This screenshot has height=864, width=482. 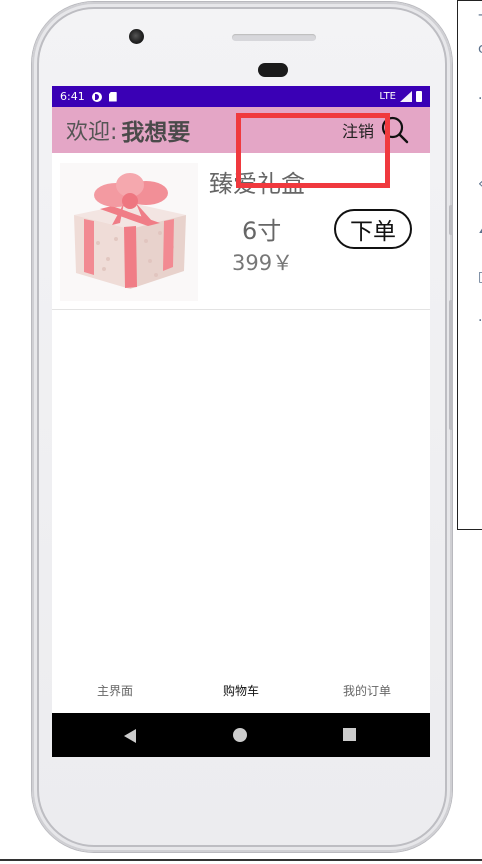 What do you see at coordinates (451, 220) in the screenshot?
I see `volume-button` at bounding box center [451, 220].